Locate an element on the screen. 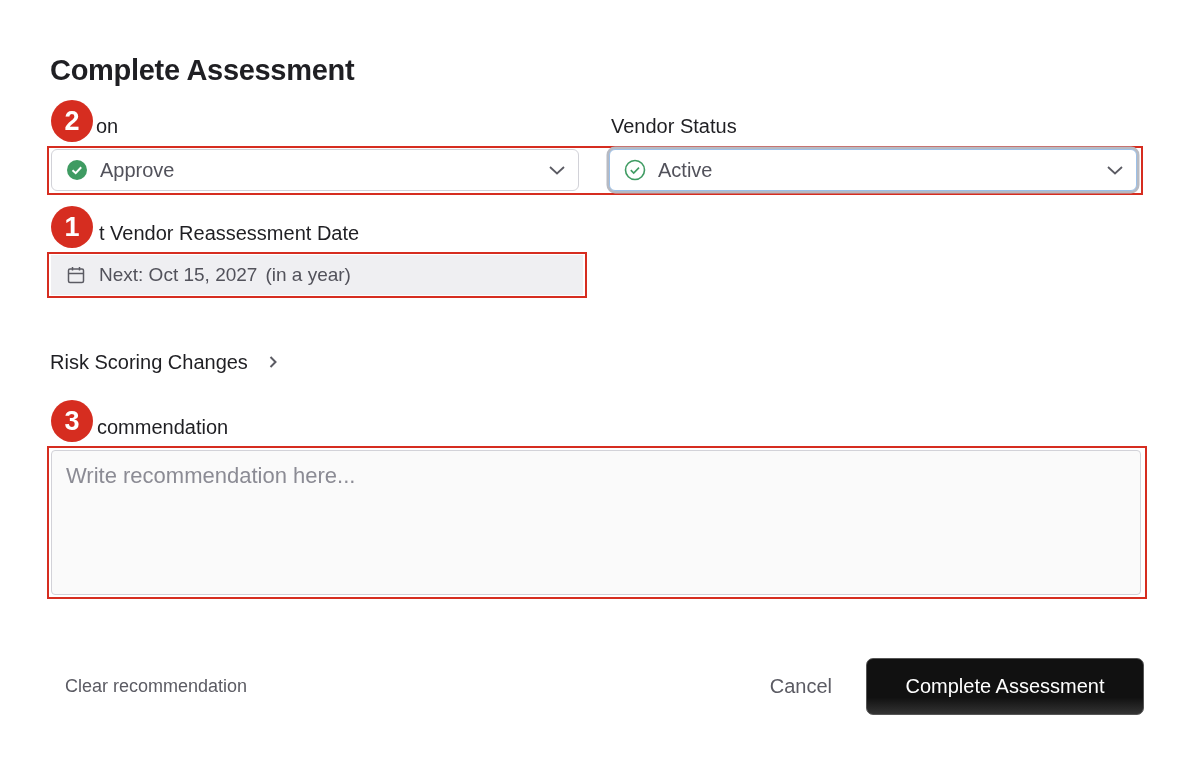 This screenshot has height=764, width=1198. dropdown-select: Approve is located at coordinates (315, 170).